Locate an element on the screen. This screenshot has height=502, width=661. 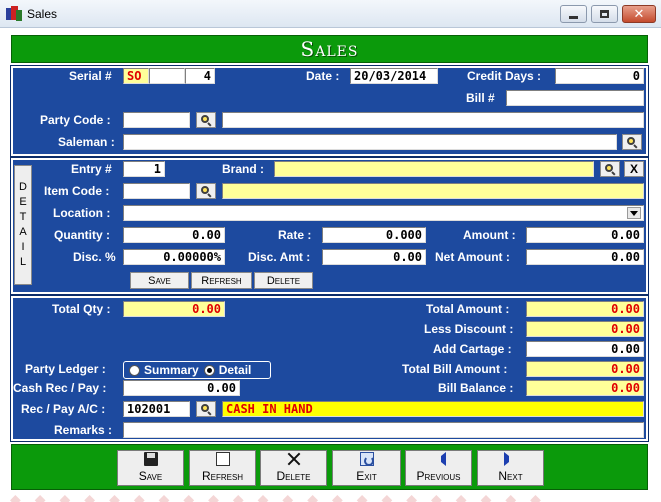
total-amount-field: 0.00 is located at coordinates (585, 309).